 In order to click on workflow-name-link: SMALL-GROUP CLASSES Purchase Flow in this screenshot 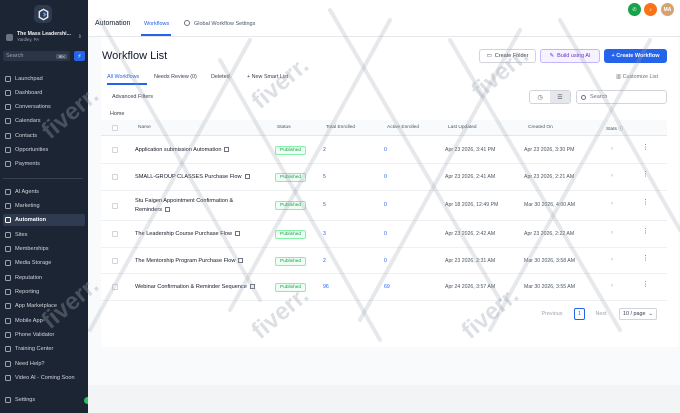, I will do `click(194, 177)`.